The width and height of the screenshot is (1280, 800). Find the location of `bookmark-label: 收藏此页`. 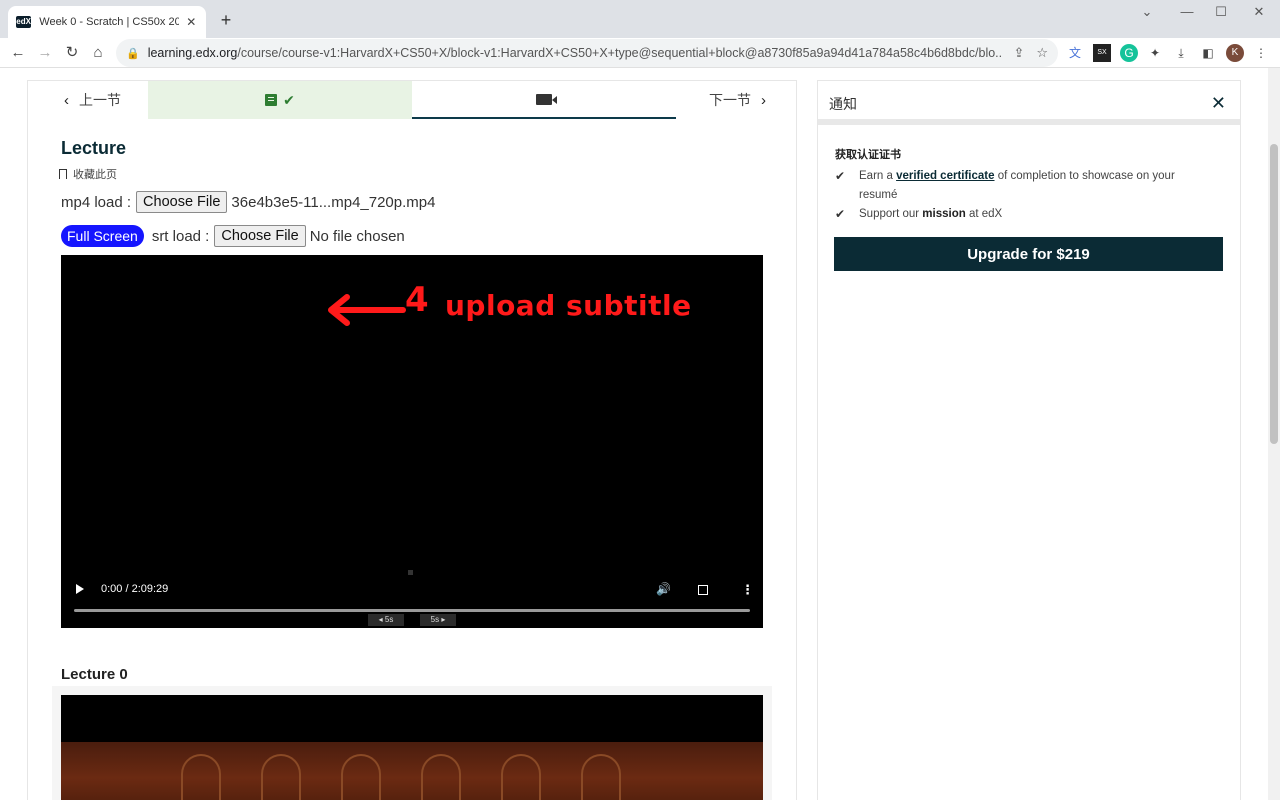

bookmark-label: 收藏此页 is located at coordinates (95, 175).